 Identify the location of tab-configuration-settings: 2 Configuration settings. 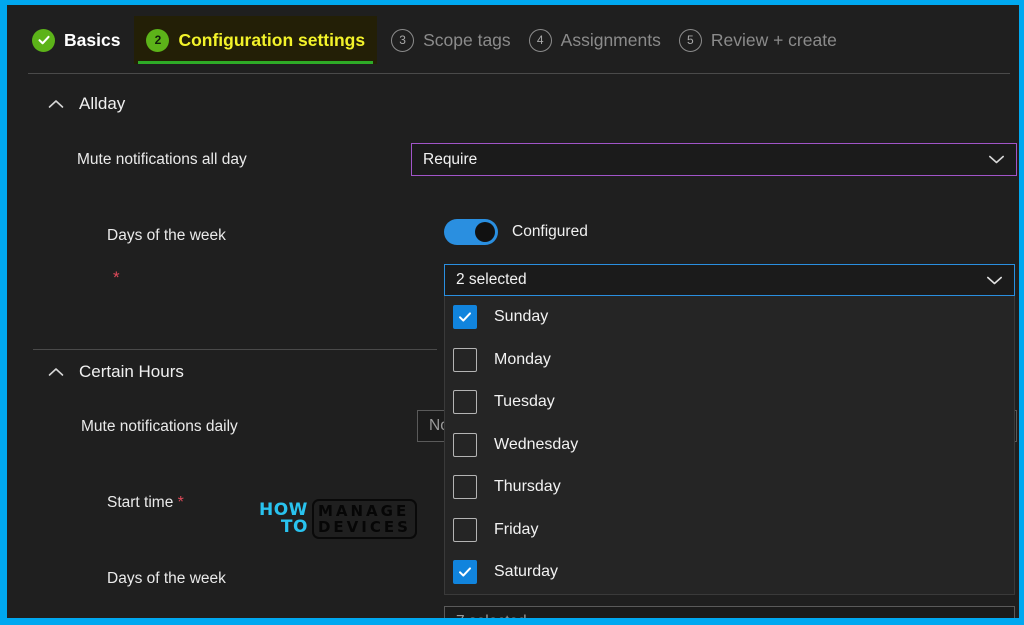
(256, 40).